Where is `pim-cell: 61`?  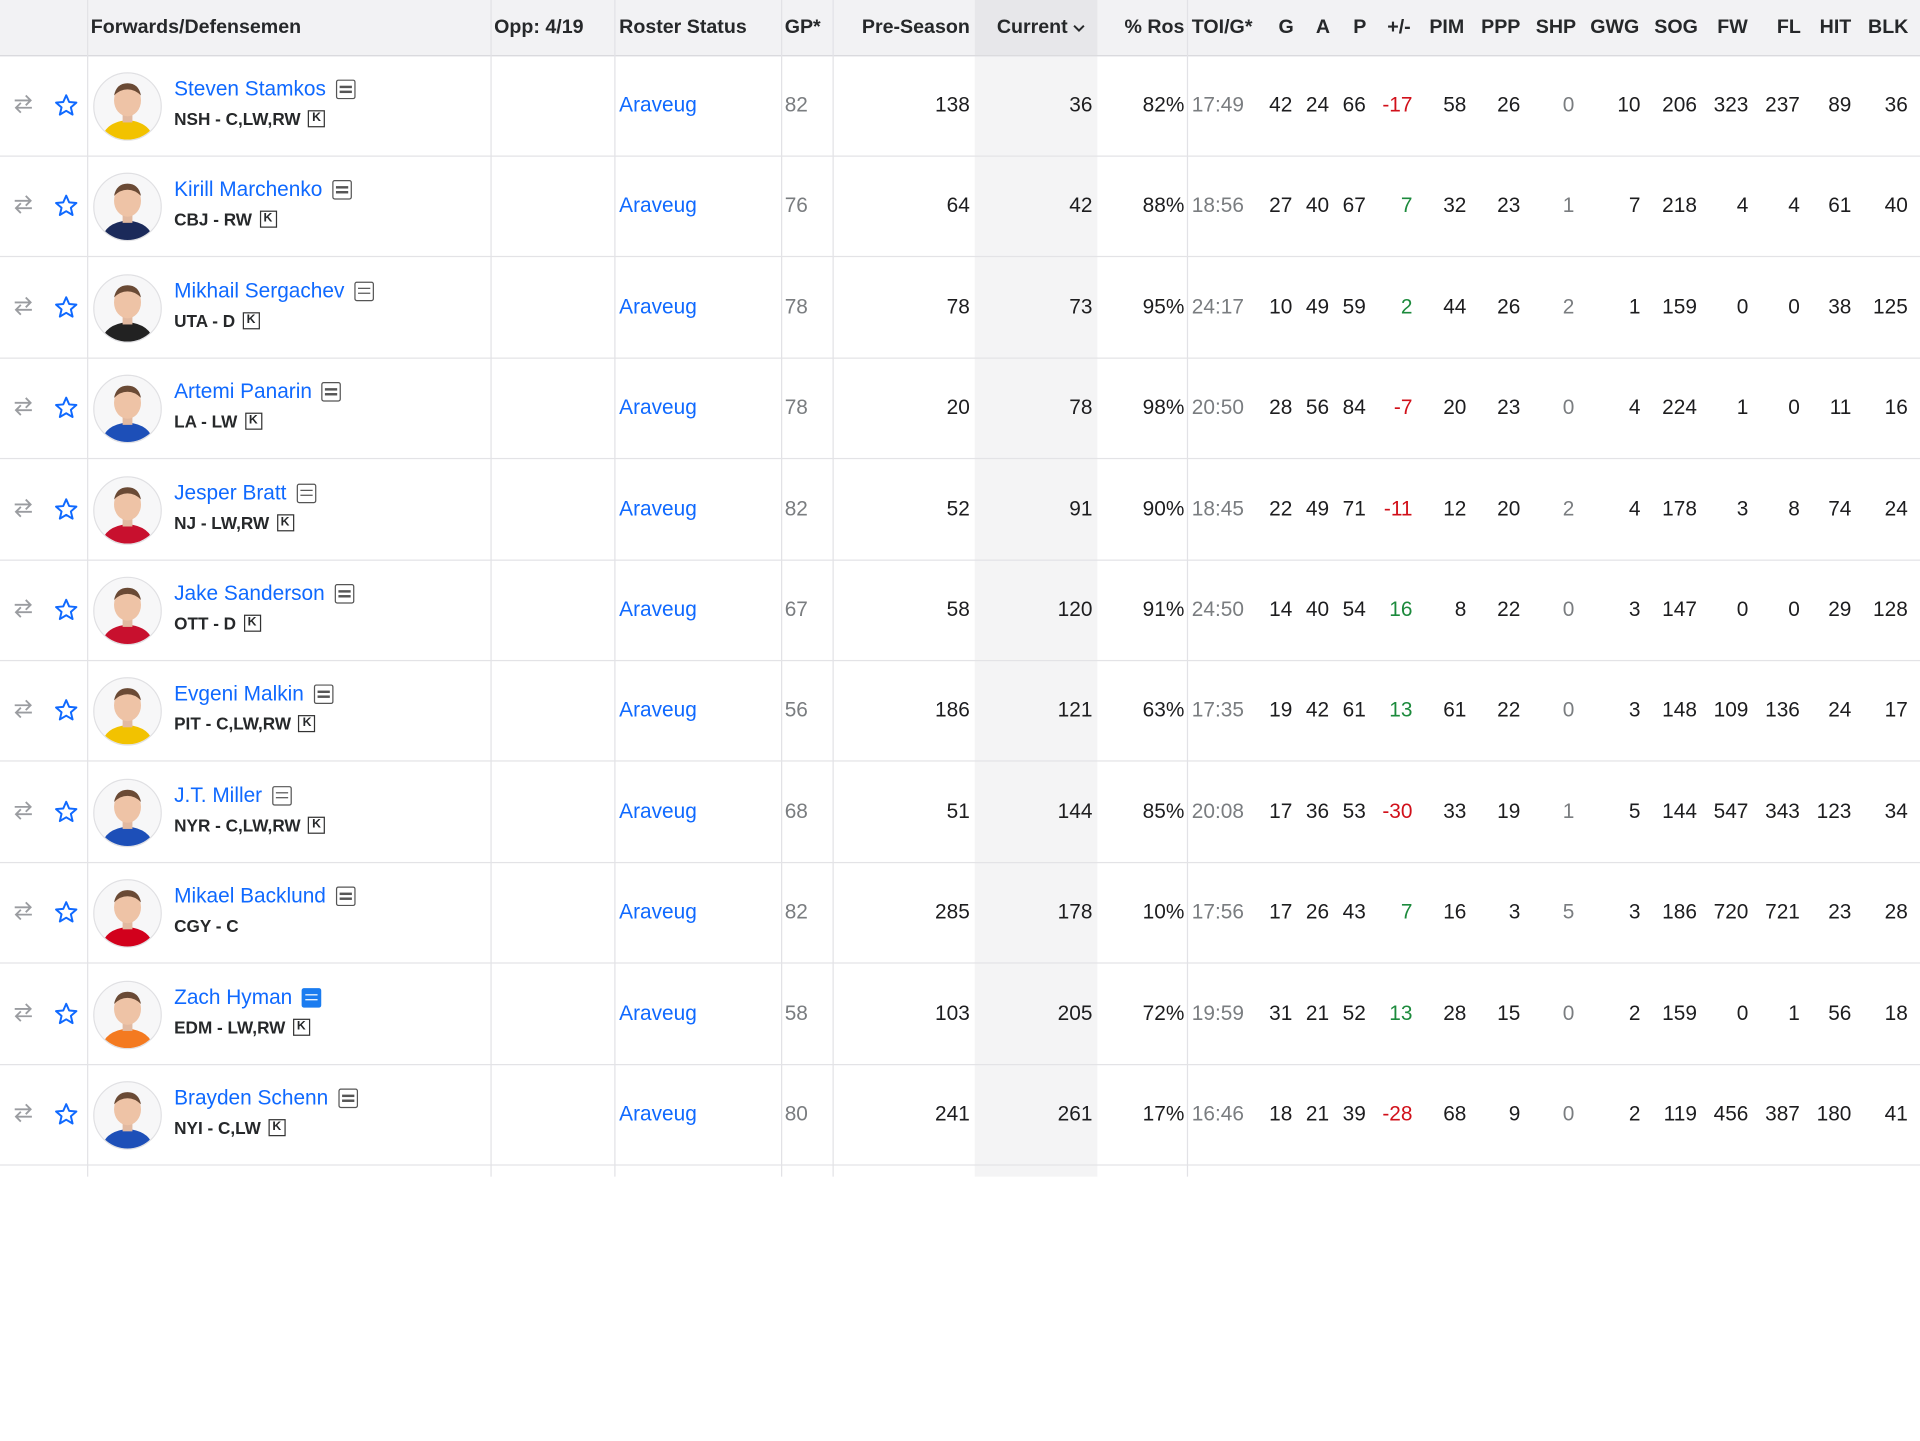
pim-cell: 61 is located at coordinates (1455, 710).